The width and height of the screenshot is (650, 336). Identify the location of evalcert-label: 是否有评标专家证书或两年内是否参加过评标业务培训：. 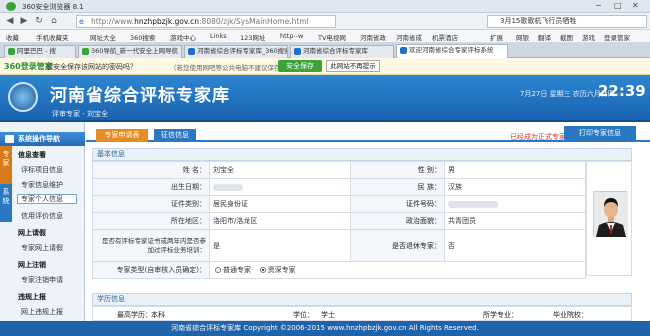
(151, 245).